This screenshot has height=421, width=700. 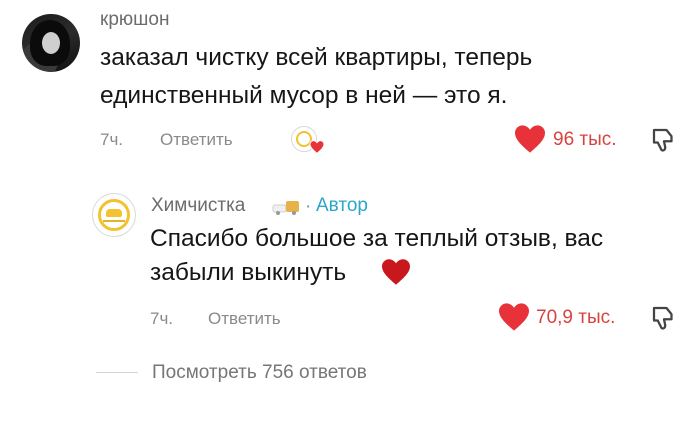 What do you see at coordinates (244, 319) in the screenshot?
I see `reply-reply-button: Ответить` at bounding box center [244, 319].